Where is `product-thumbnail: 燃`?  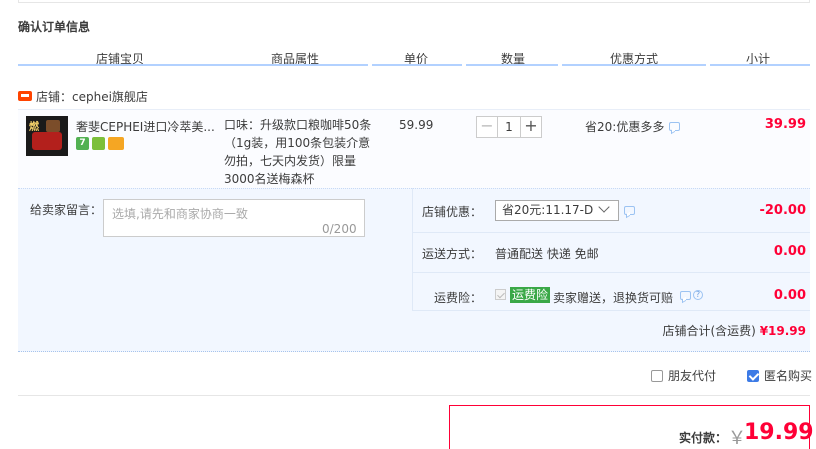
product-thumbnail: 燃 is located at coordinates (47, 136).